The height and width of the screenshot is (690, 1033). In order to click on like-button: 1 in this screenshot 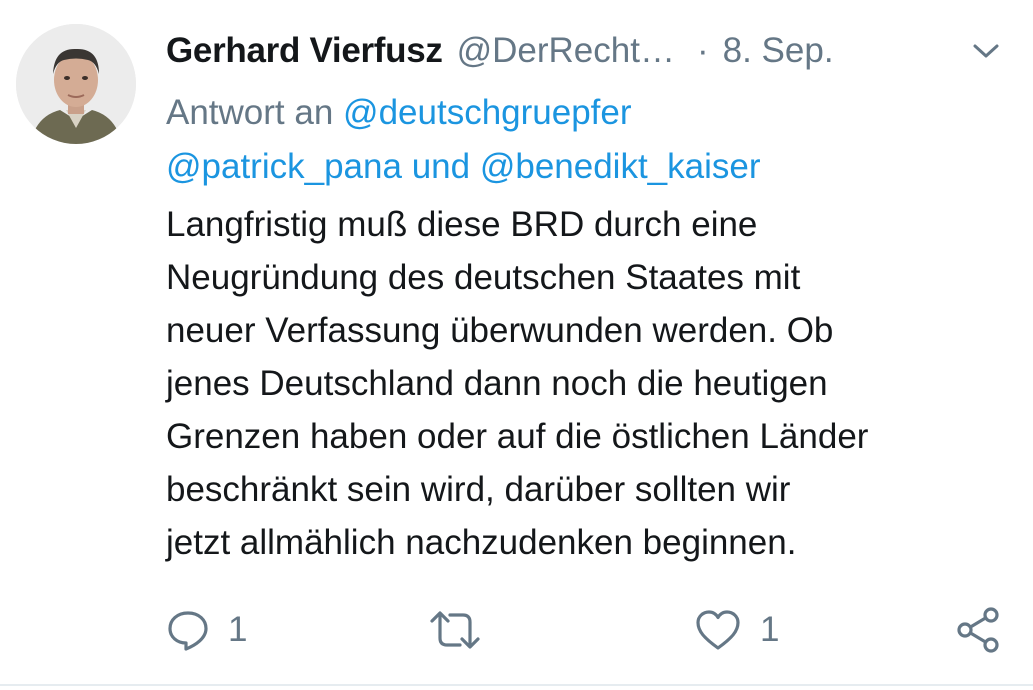, I will do `click(736, 630)`.